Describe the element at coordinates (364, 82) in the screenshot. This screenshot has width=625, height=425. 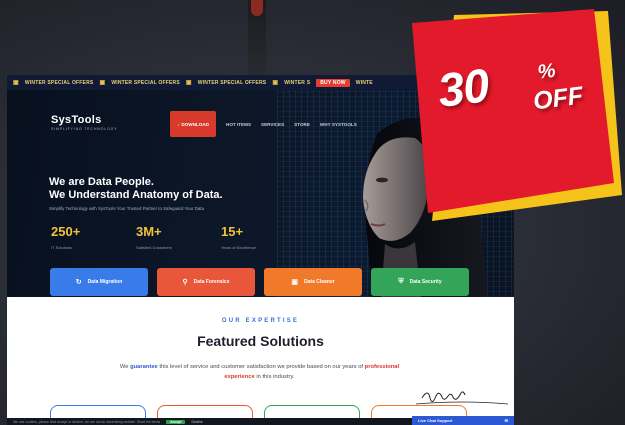
I see `ticker-item: WINTE` at that location.